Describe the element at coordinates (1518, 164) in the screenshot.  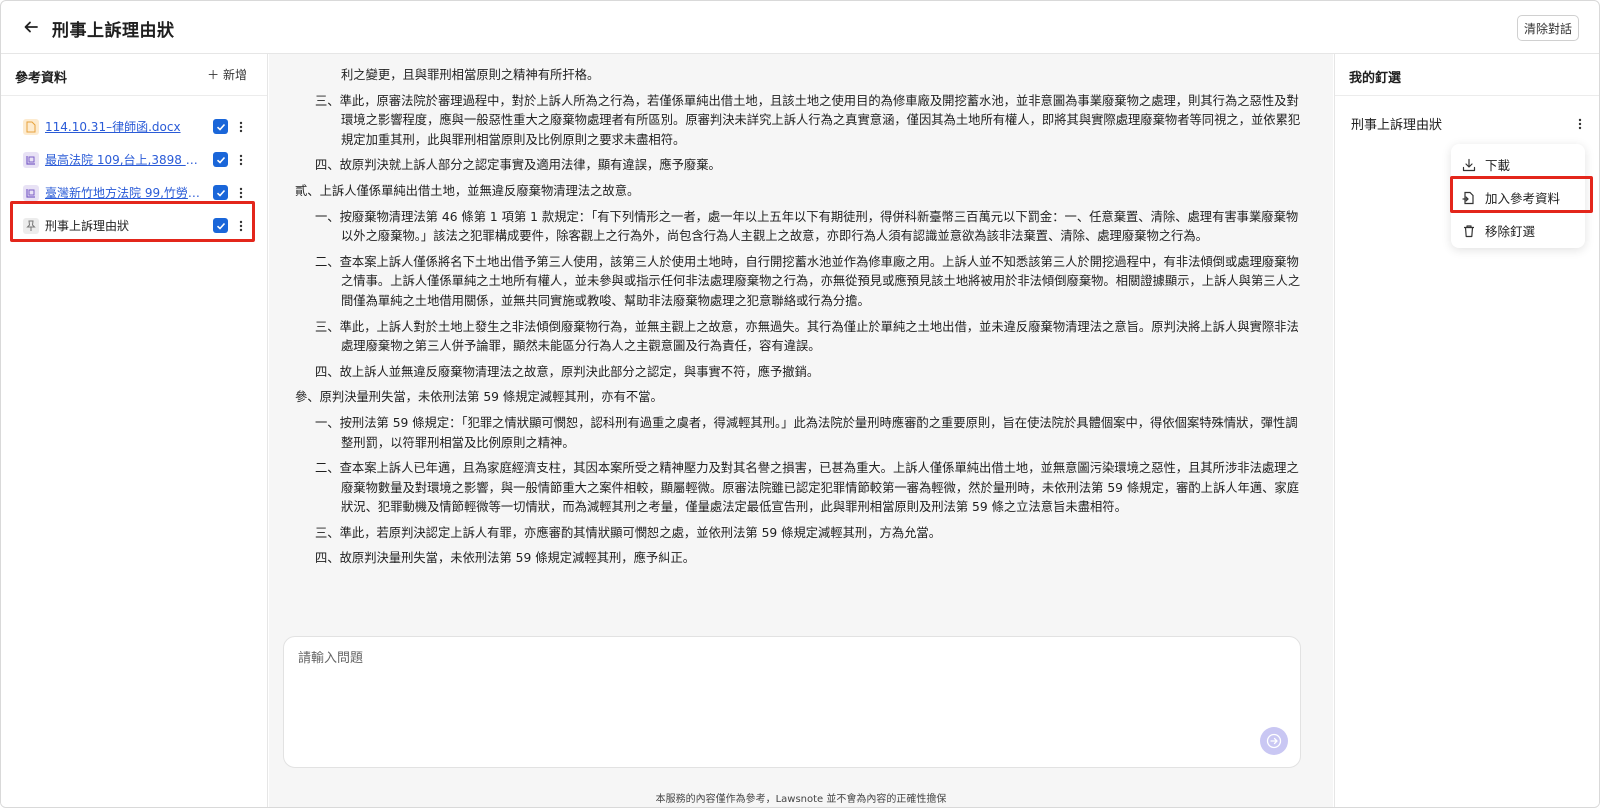
I see `menu-item-download: 下載` at that location.